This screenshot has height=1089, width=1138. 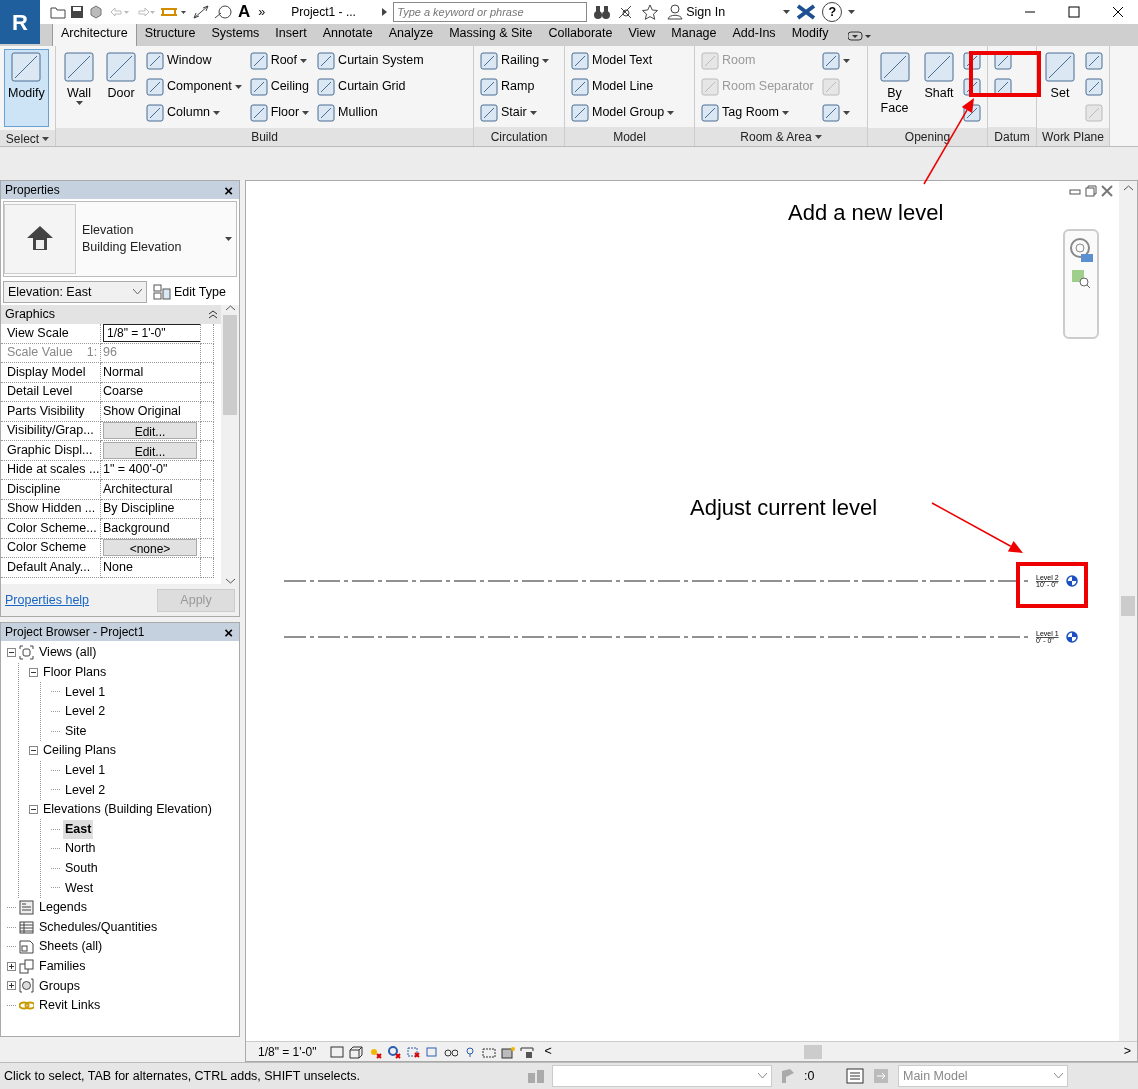 What do you see at coordinates (490, 12) in the screenshot?
I see `search-field: Type a keyword or phrase` at bounding box center [490, 12].